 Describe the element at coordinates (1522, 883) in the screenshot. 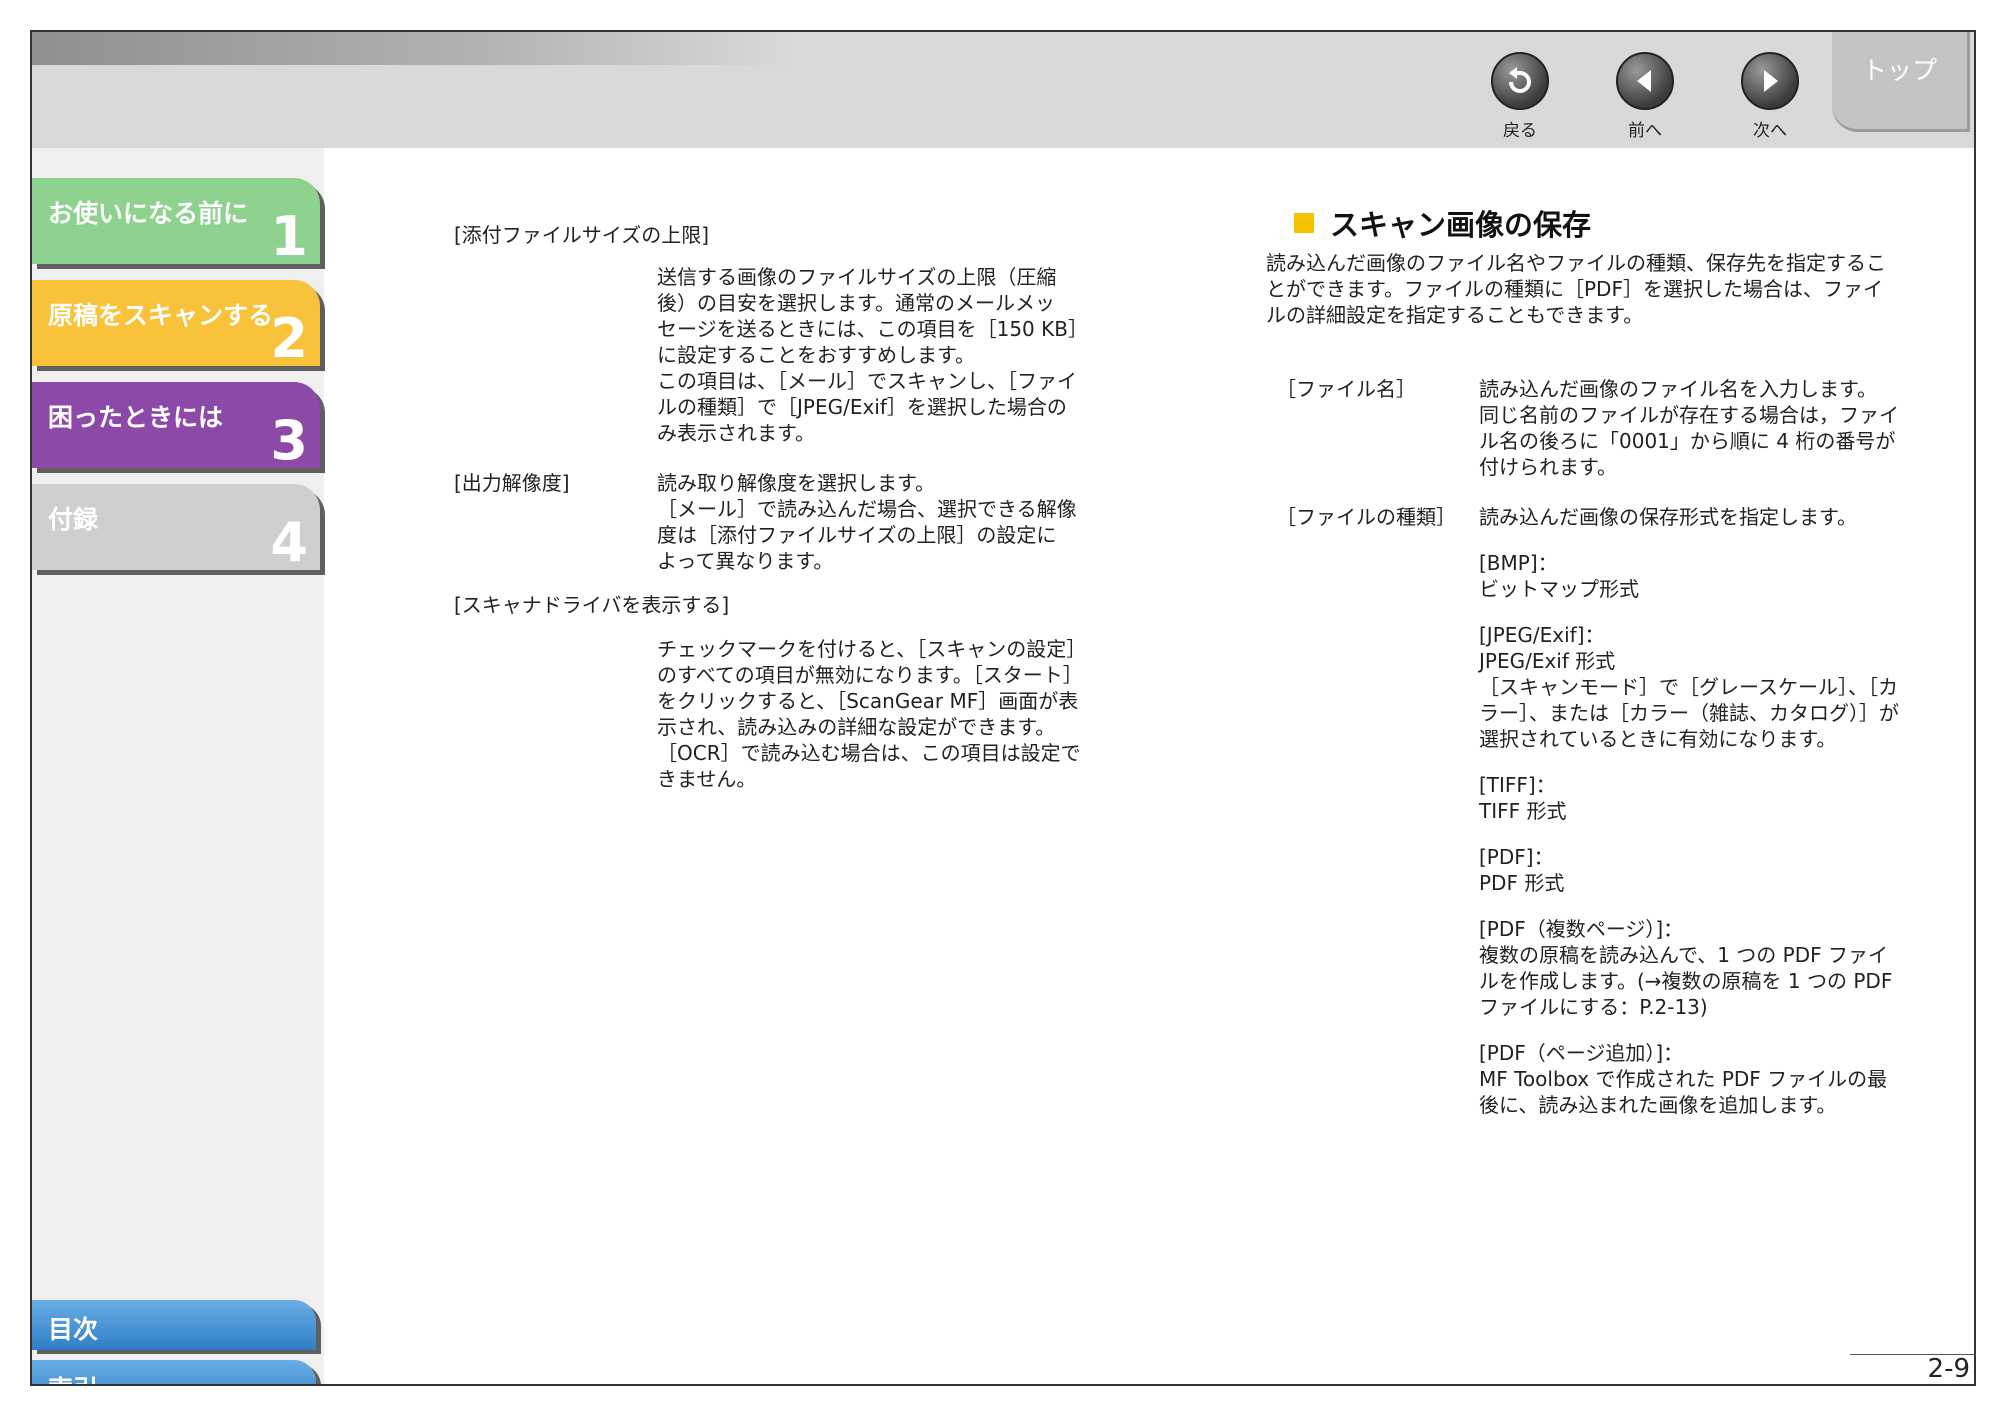

I see `pdf-desc: PDF 形式` at that location.